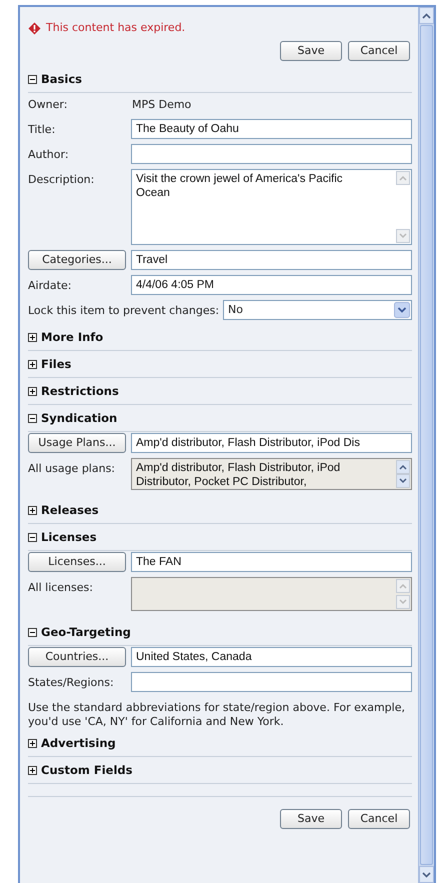 Image resolution: width=444 pixels, height=883 pixels. Describe the element at coordinates (79, 419) in the screenshot. I see `section-title: Syndication` at that location.